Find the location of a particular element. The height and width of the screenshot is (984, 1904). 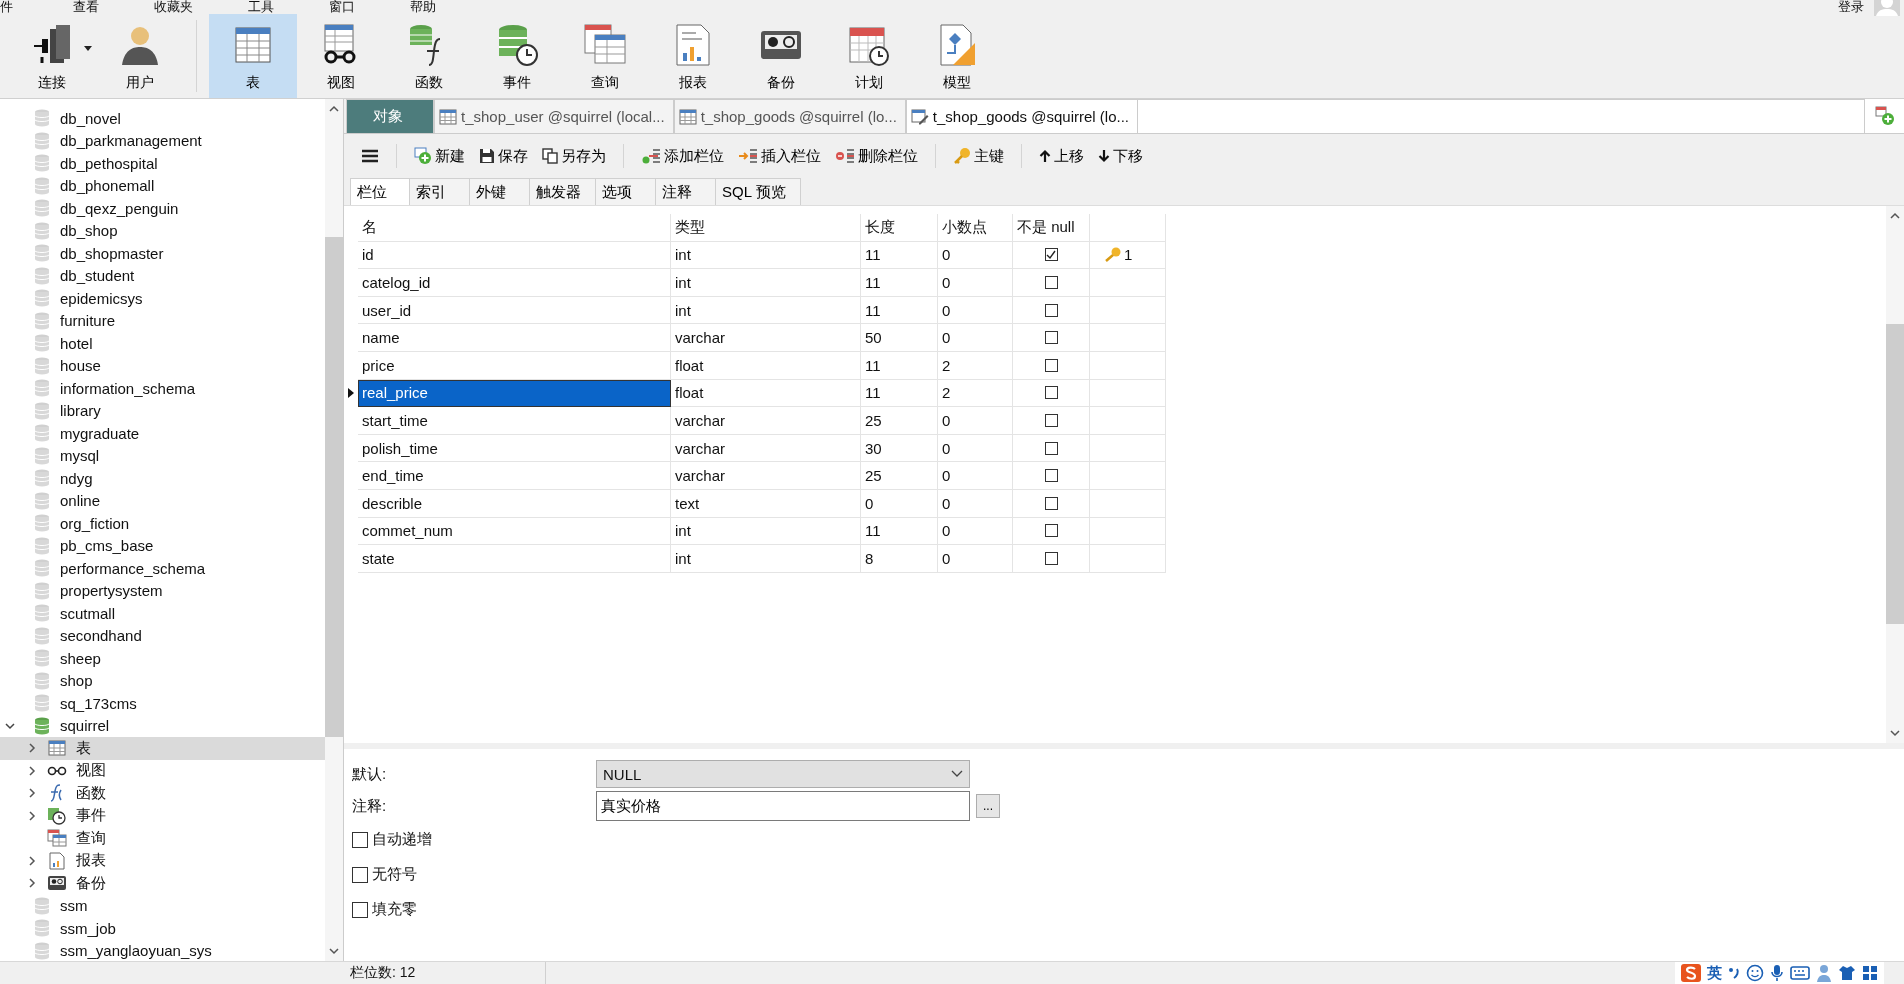

table-cell: user_id is located at coordinates (514, 310).